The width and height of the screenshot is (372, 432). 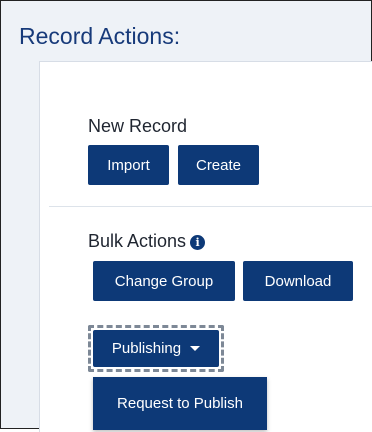 What do you see at coordinates (100, 36) in the screenshot?
I see `panel-title: Record Actions:` at bounding box center [100, 36].